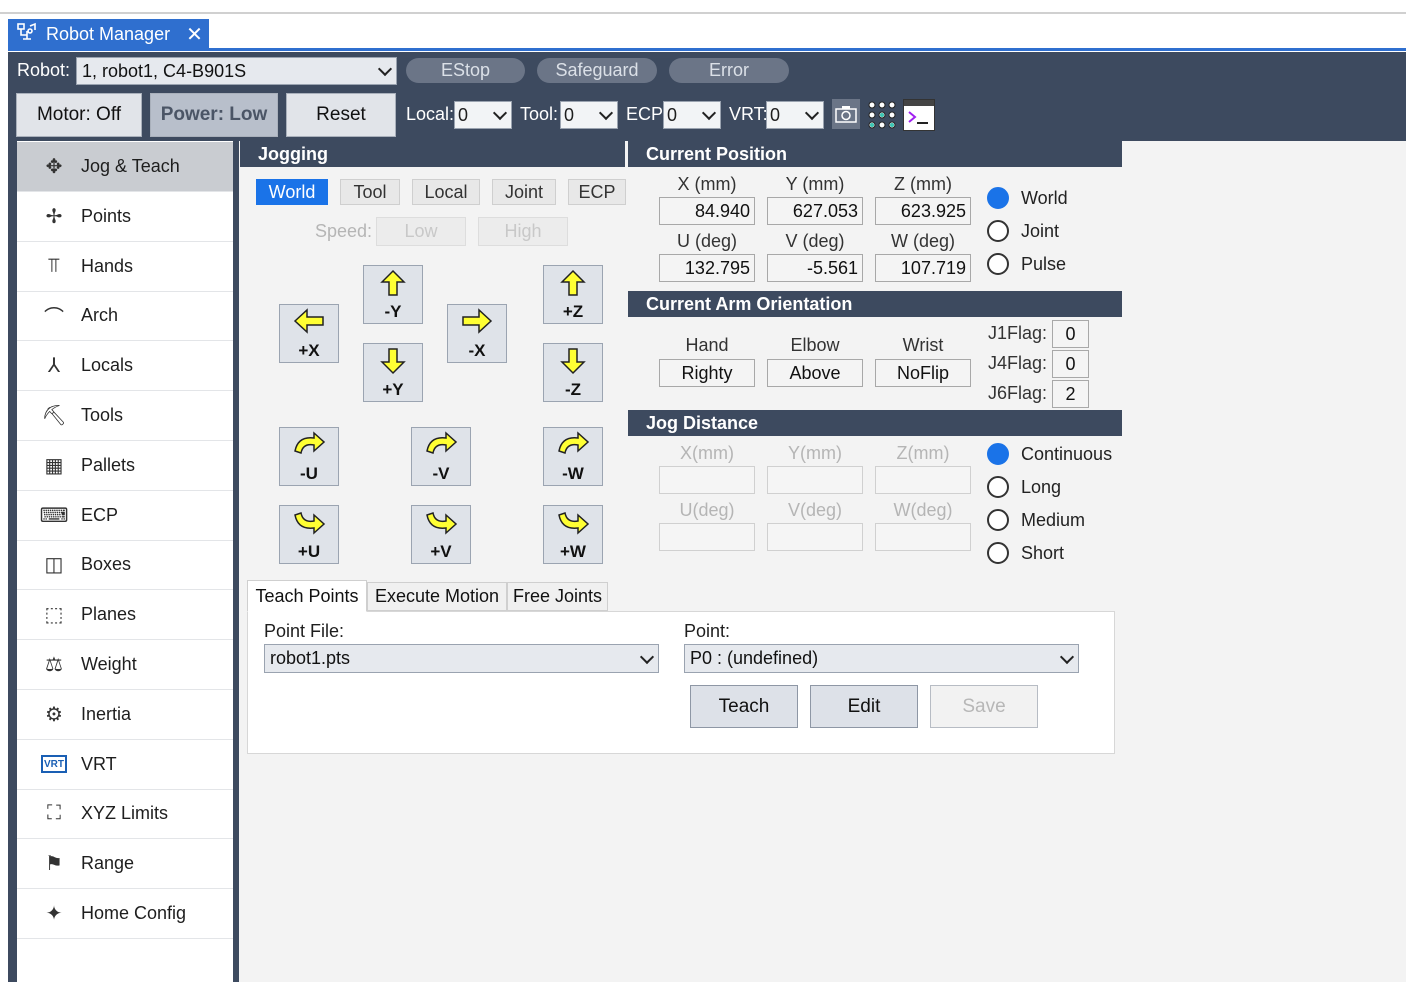  I want to click on dist-x-input, so click(707, 480).